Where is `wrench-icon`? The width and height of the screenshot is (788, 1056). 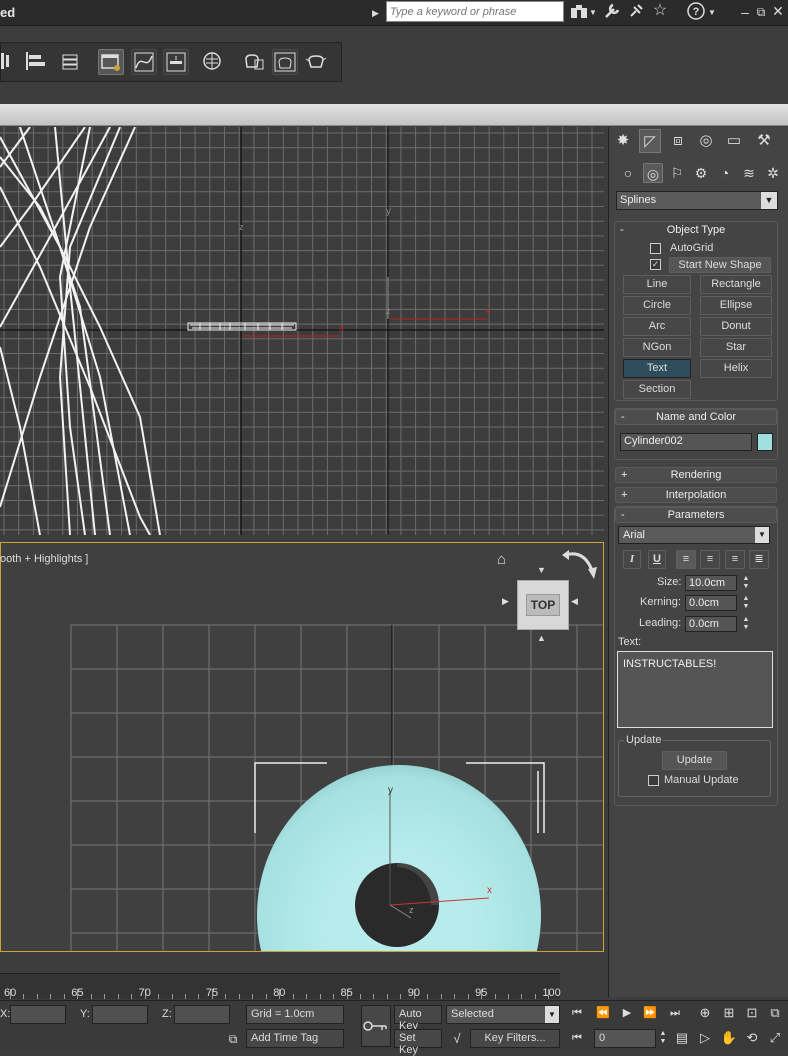
wrench-icon is located at coordinates (612, 13).